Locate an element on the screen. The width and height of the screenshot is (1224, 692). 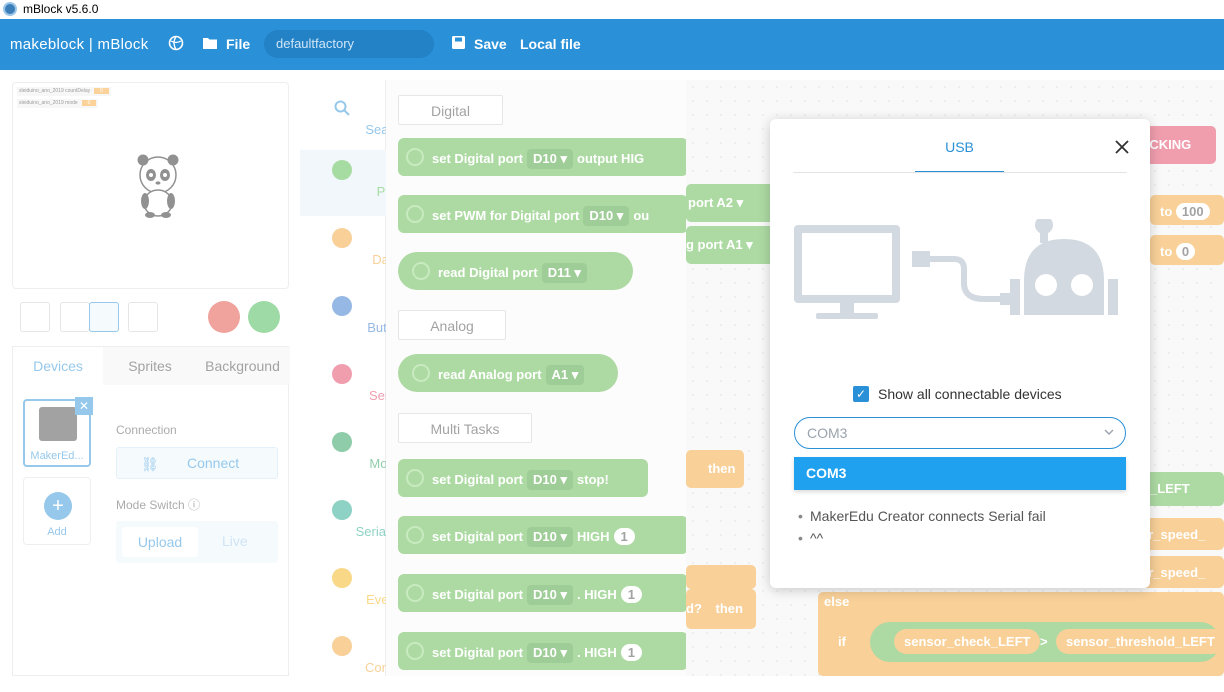
project-name-input: defaultfactory is located at coordinates (349, 44).